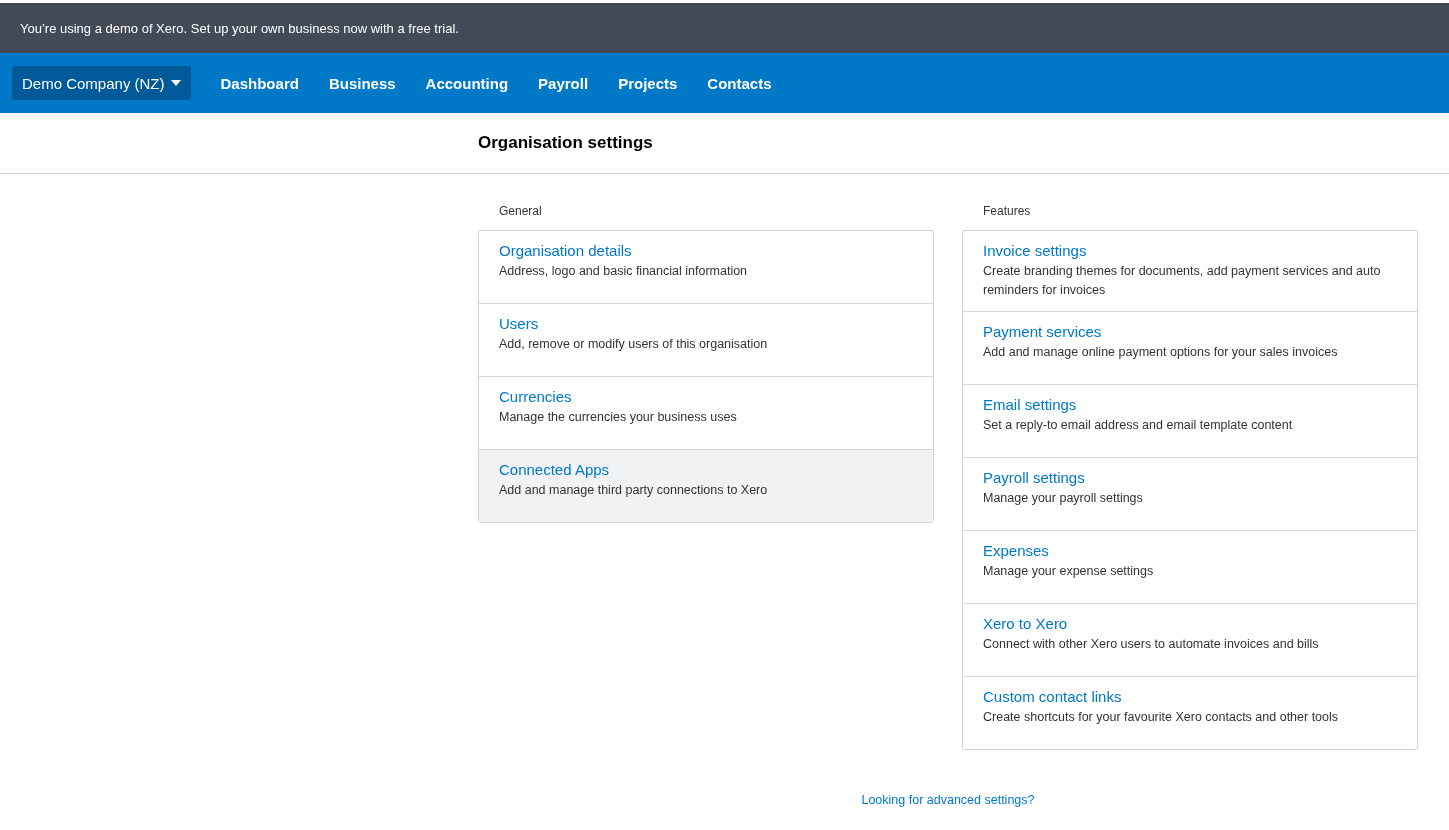 The width and height of the screenshot is (1449, 830). What do you see at coordinates (1007, 212) in the screenshot?
I see `section-heading: Features` at bounding box center [1007, 212].